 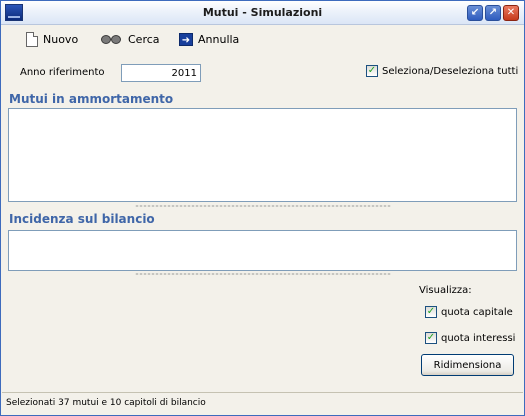 I want to click on maximize-icon: ↗, so click(x=493, y=12).